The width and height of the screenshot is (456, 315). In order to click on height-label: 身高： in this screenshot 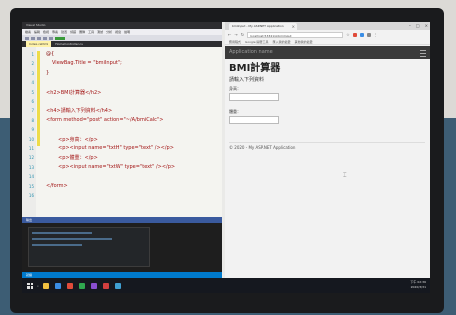, I will do `click(235, 88)`.